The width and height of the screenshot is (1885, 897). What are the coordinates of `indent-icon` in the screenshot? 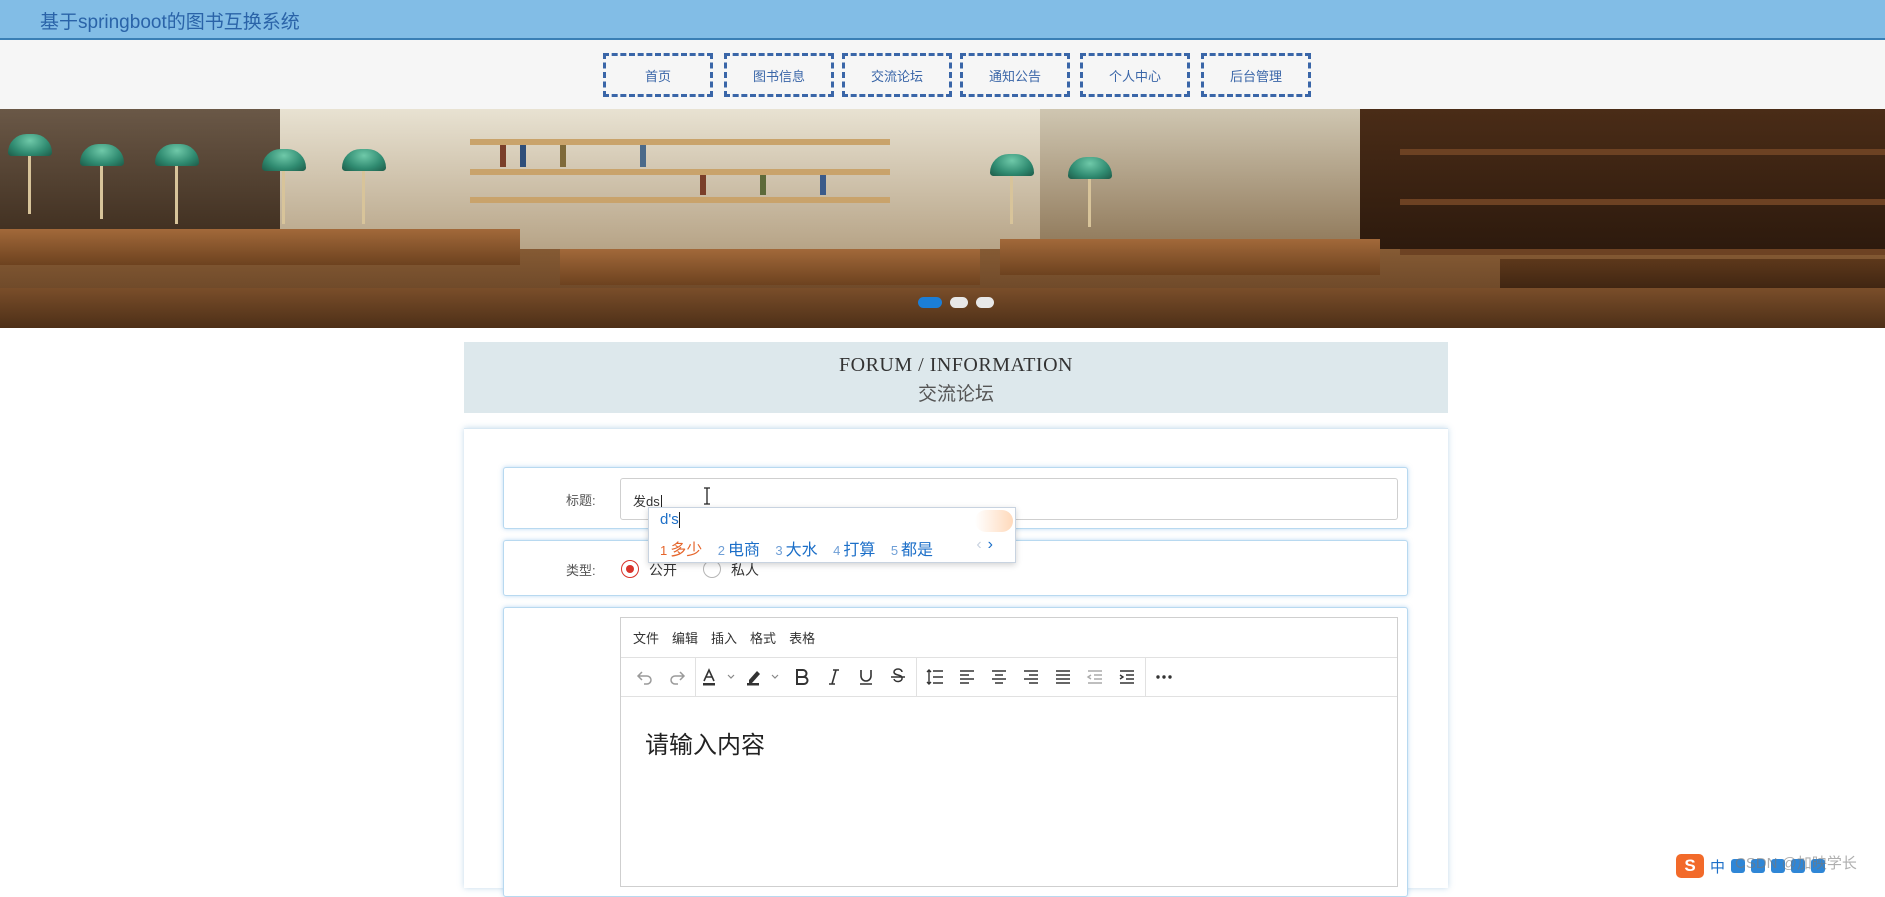 It's located at (1127, 677).